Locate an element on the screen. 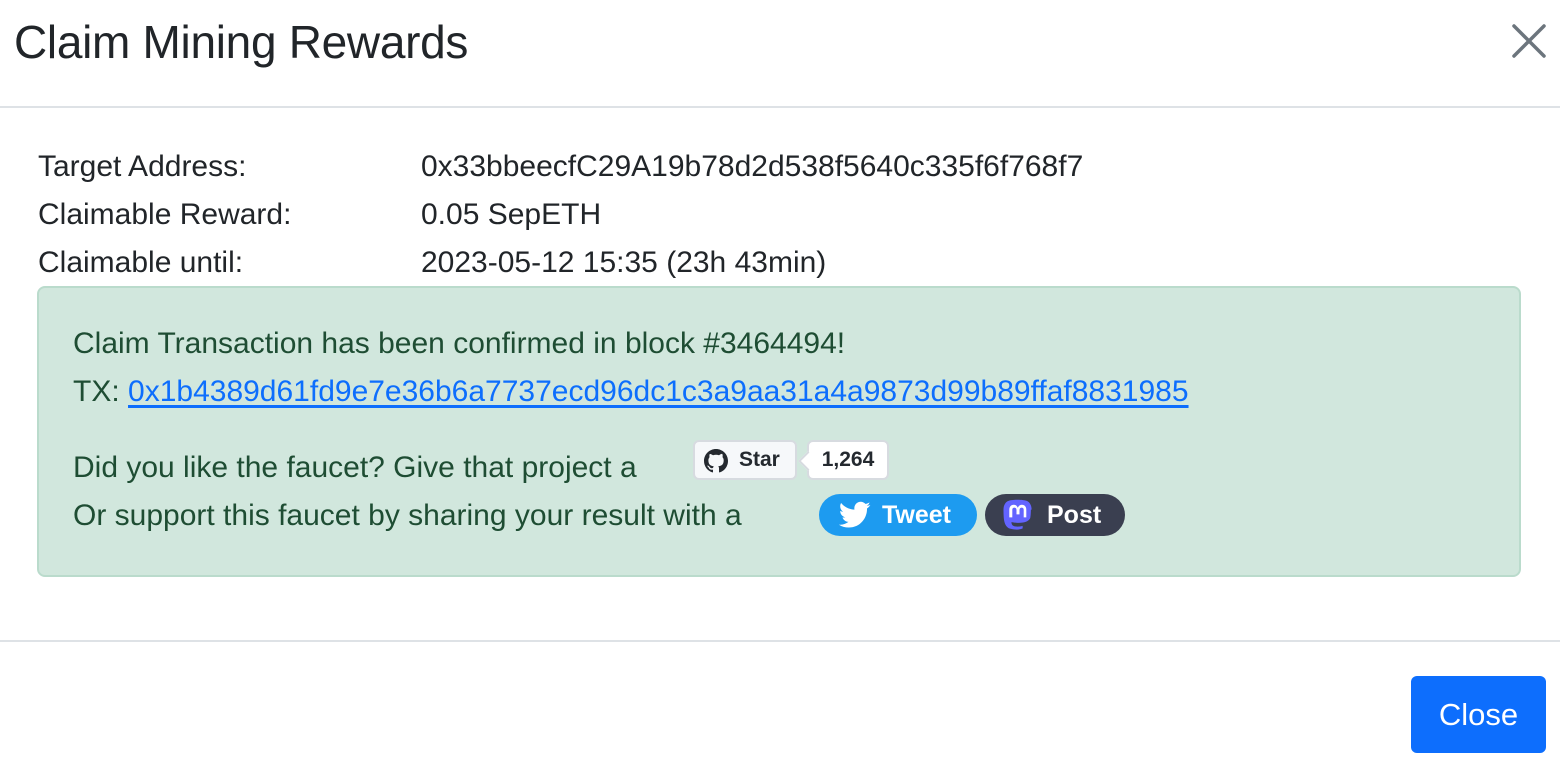 This screenshot has width=1560, height=764. claimable-reward-value: 0.05 SepETH is located at coordinates (511, 214).